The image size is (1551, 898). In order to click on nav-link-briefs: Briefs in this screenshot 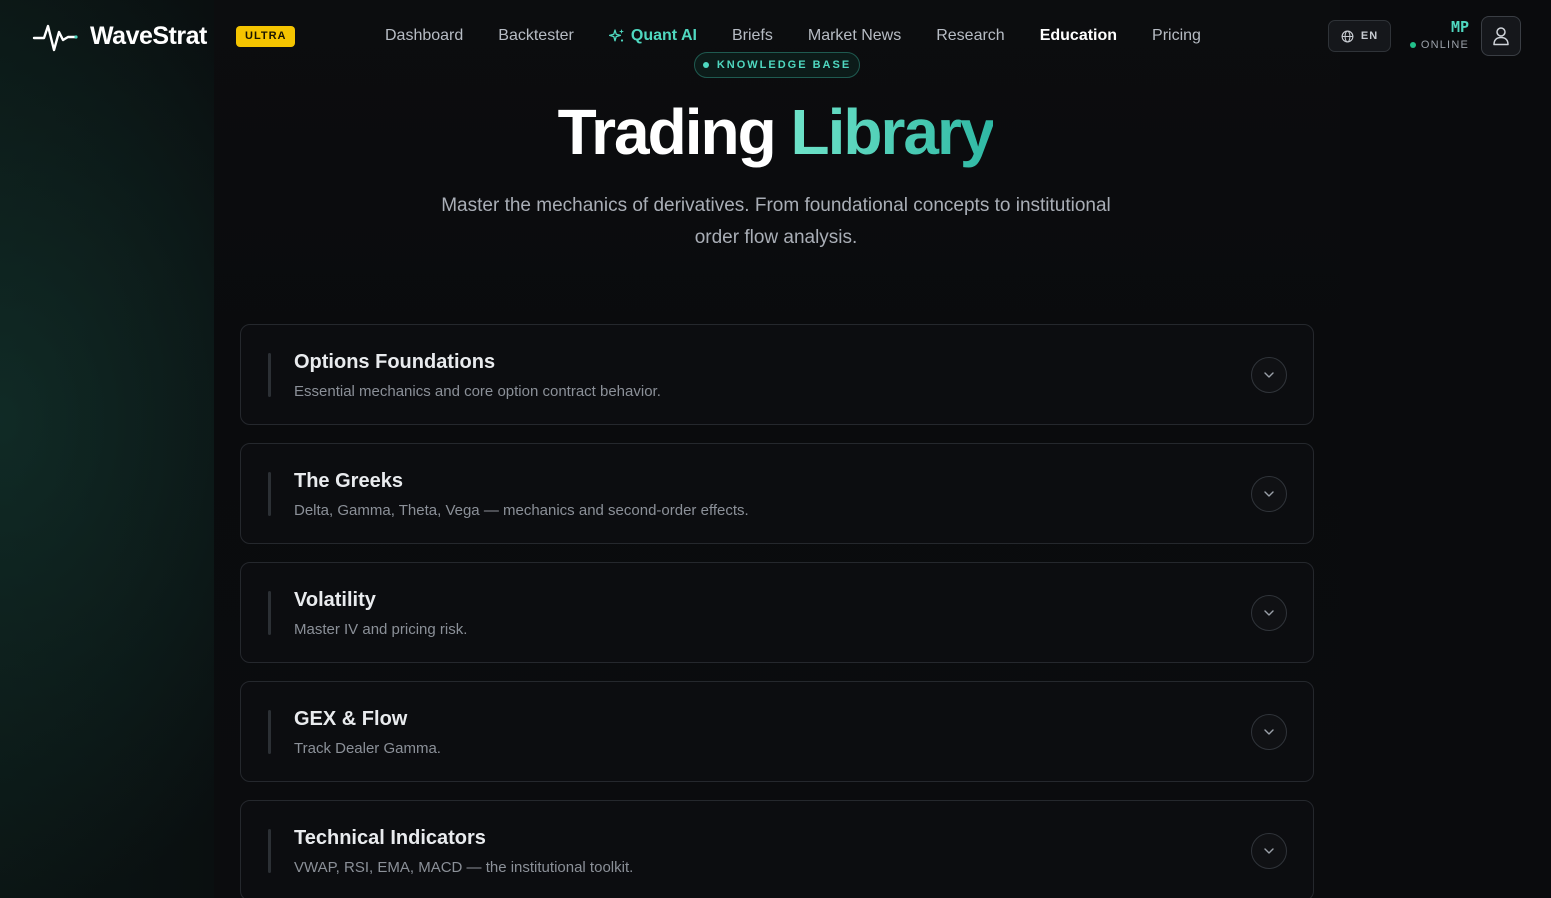, I will do `click(752, 36)`.